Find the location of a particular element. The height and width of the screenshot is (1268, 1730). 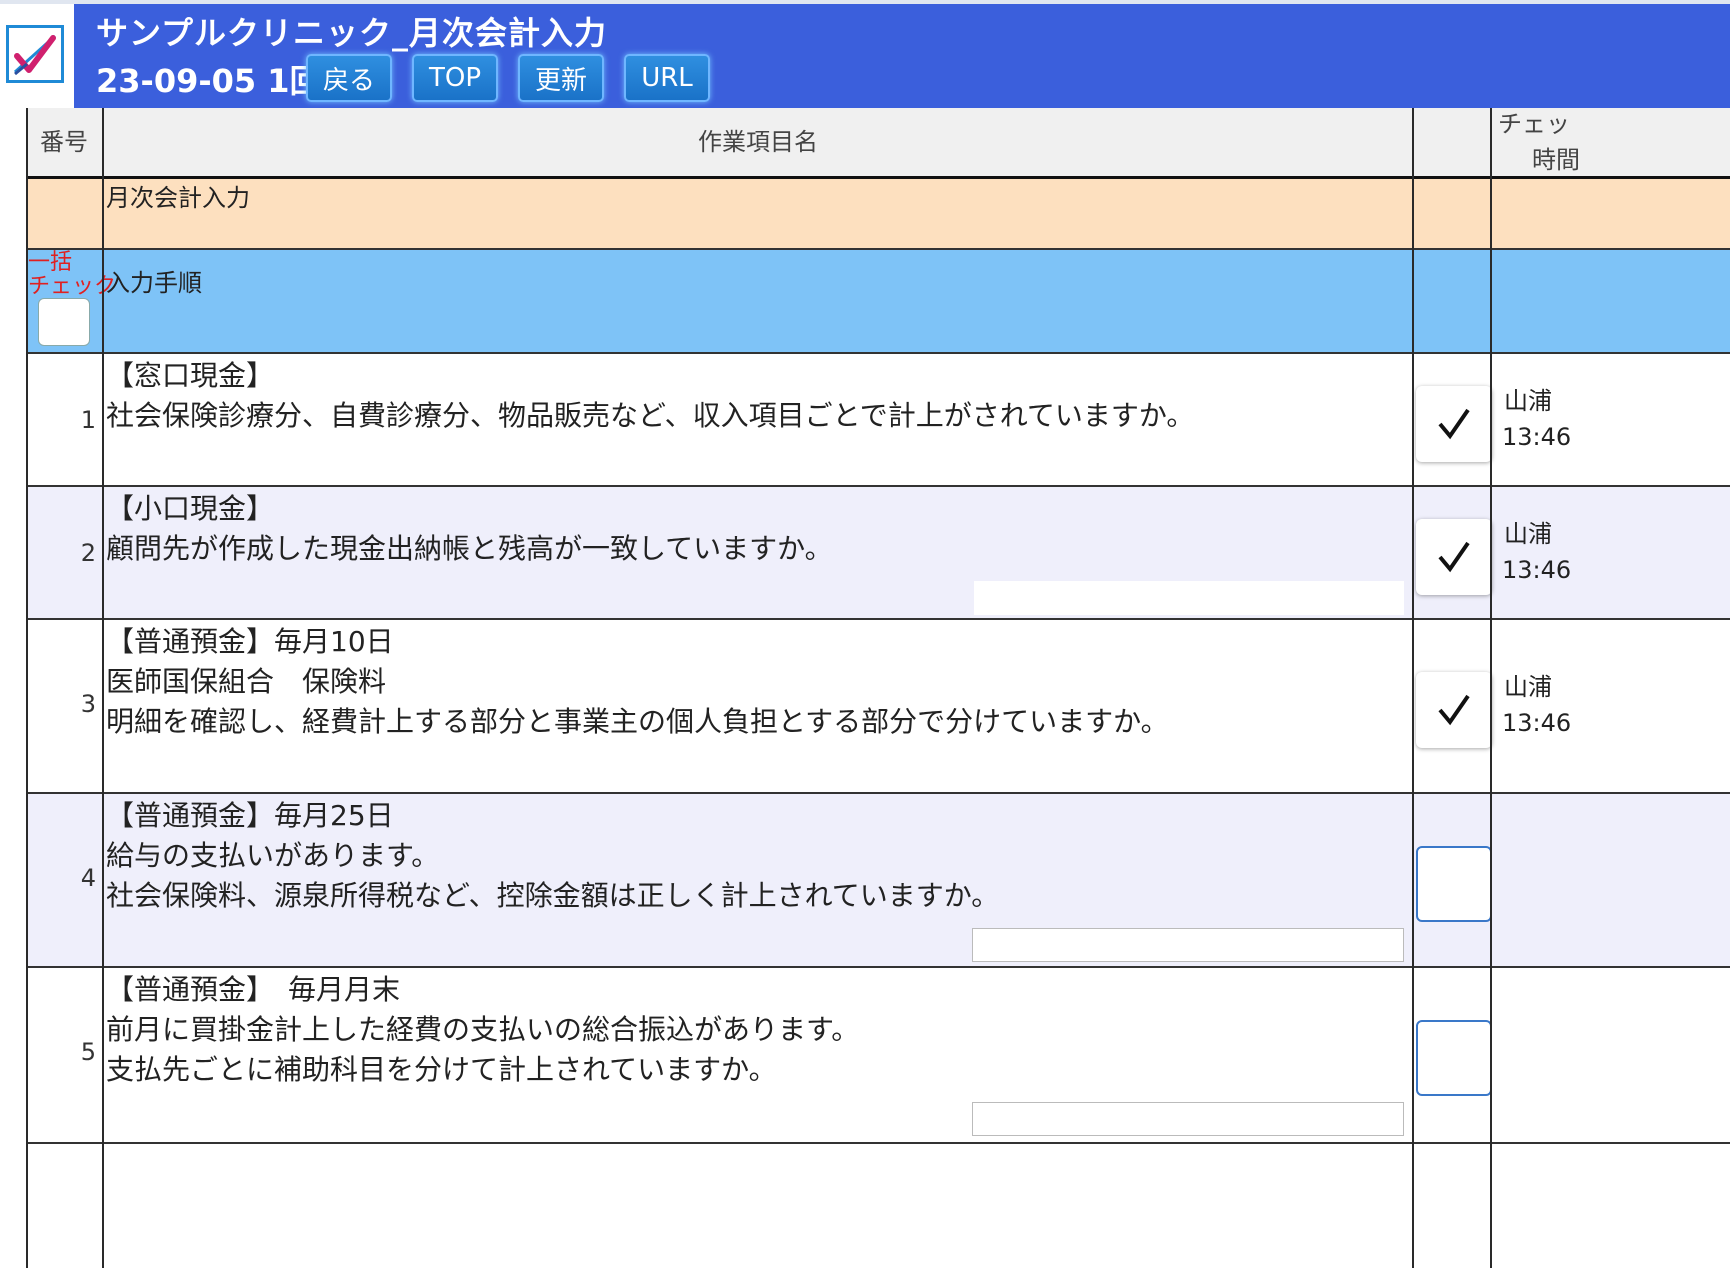

row-number: 4 is located at coordinates (88, 878).